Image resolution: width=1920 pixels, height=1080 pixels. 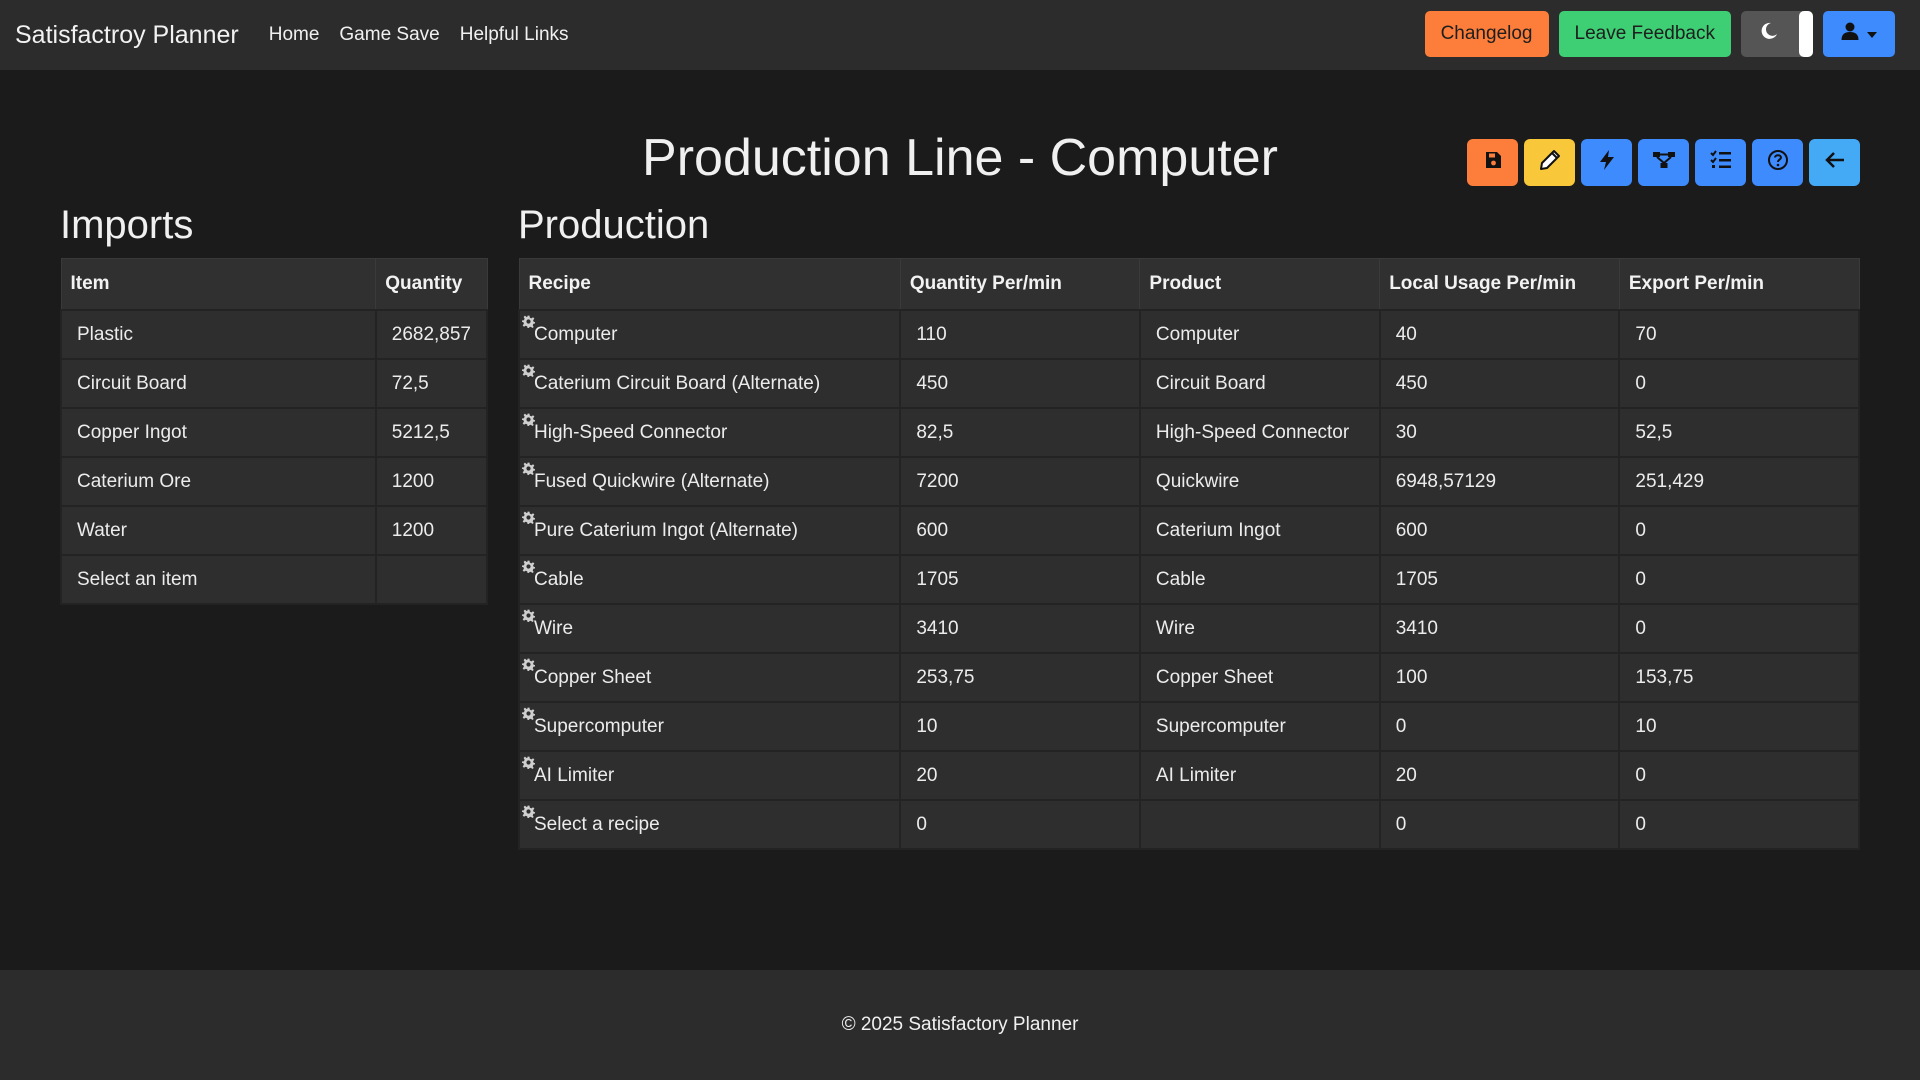 I want to click on recipe-cell: AI Limiter, so click(x=709, y=775).